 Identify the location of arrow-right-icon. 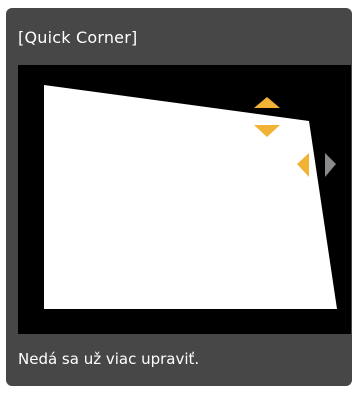
(330, 165).